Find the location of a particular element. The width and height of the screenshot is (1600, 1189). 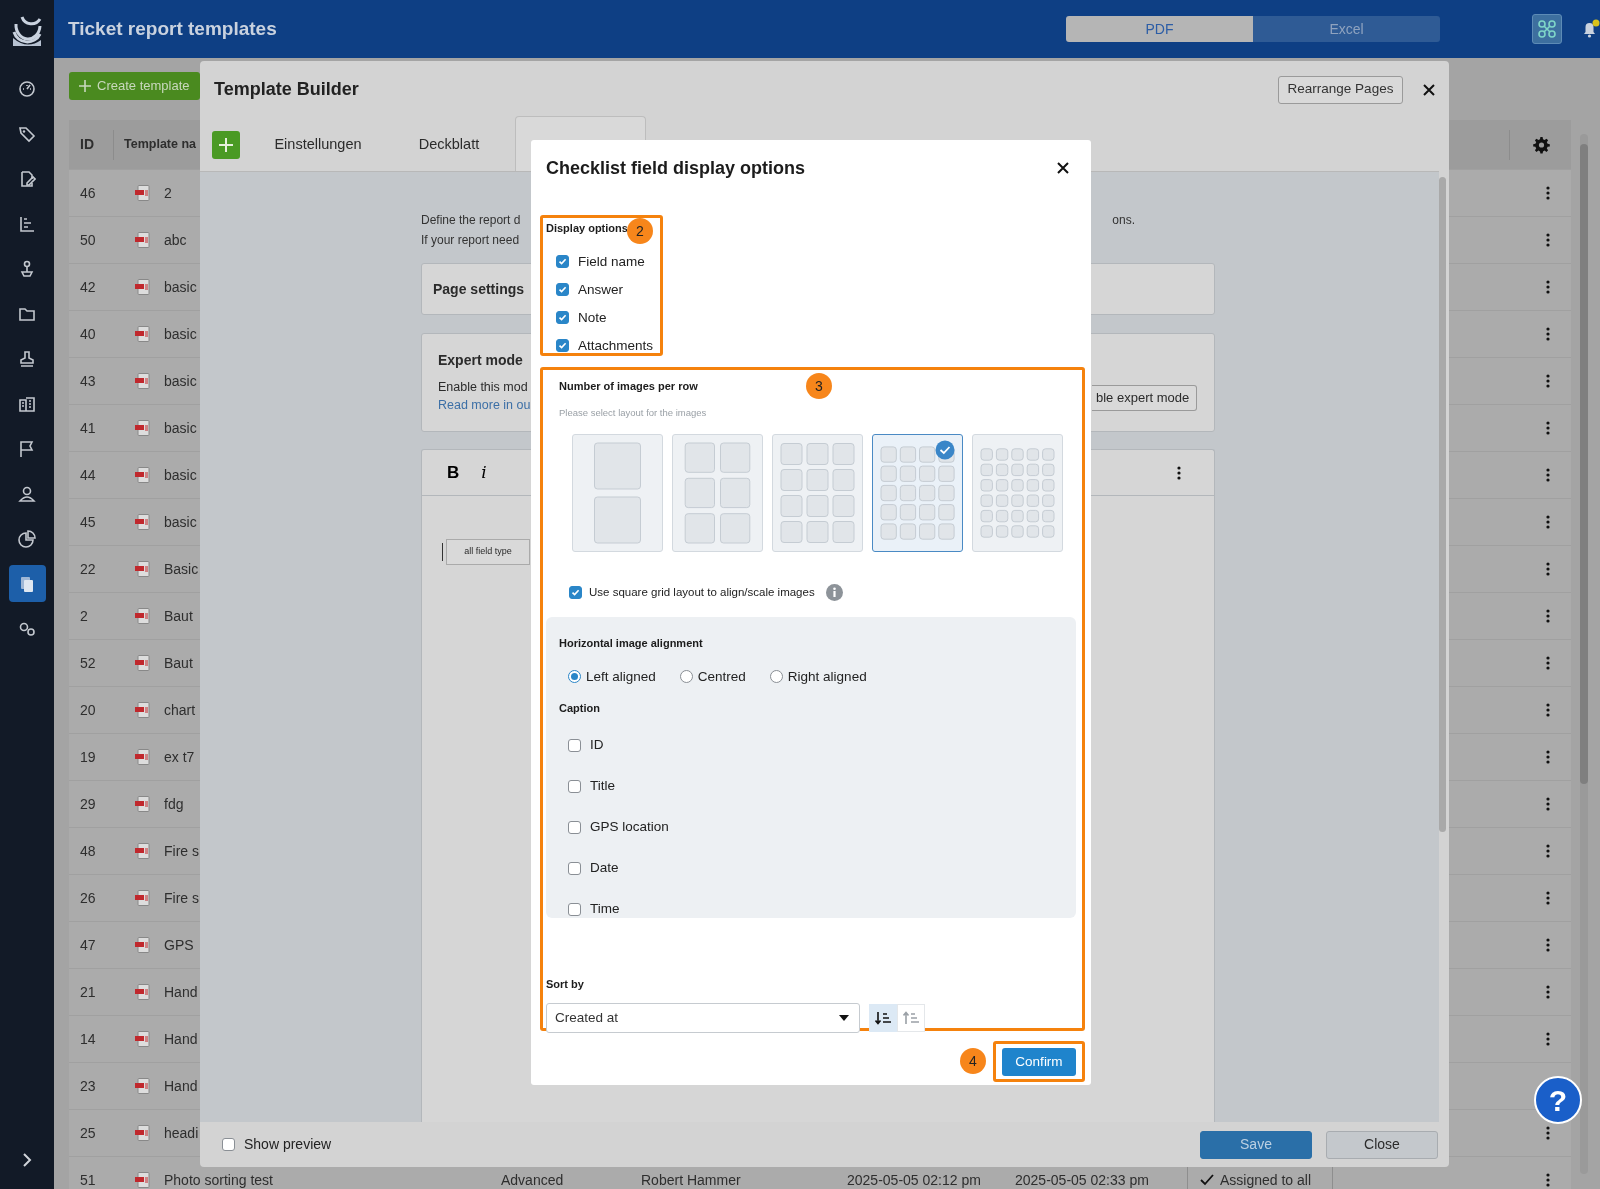

step-badge: 2 is located at coordinates (640, 231).